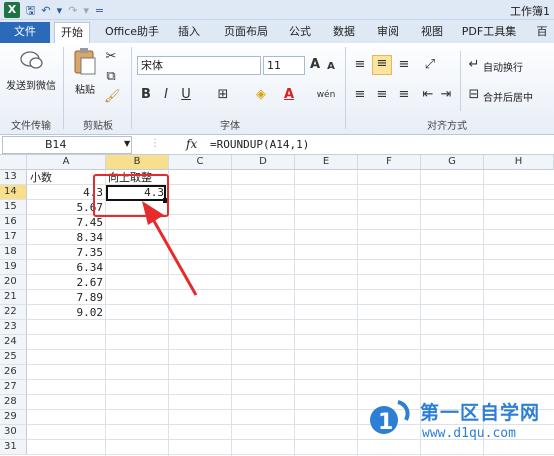 The height and width of the screenshot is (456, 554). What do you see at coordinates (469, 433) in the screenshot?
I see `watermark-url: www.d1qu.com` at bounding box center [469, 433].